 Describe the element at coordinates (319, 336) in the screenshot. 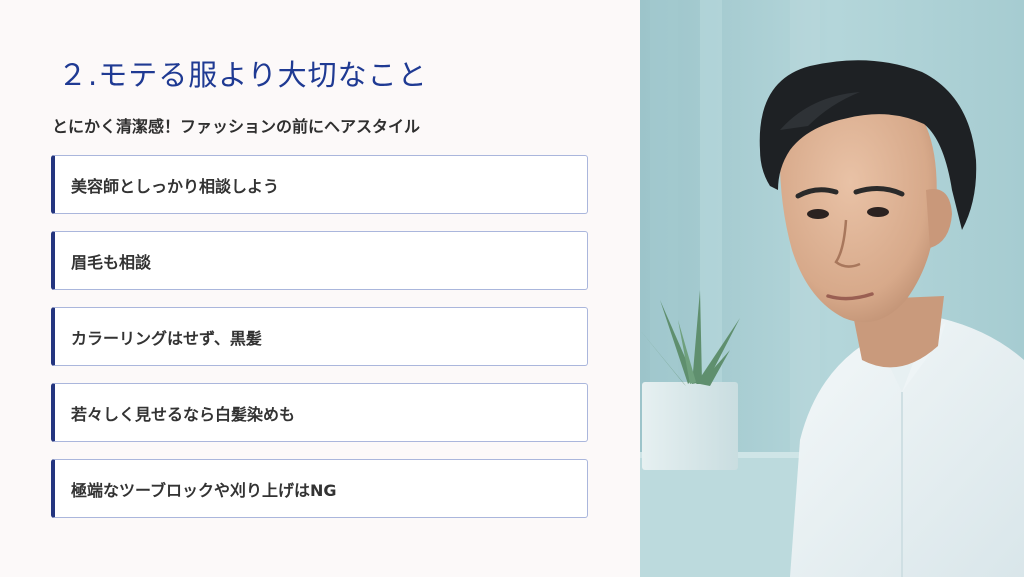

I see `list-item: カラーリングはせず、黒髪` at that location.